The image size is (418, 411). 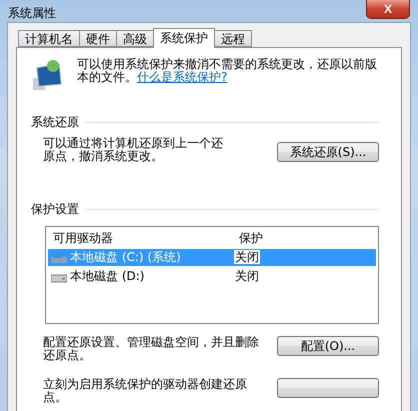 I want to click on drive-item: 本地磁盘 (D:), so click(x=141, y=276).